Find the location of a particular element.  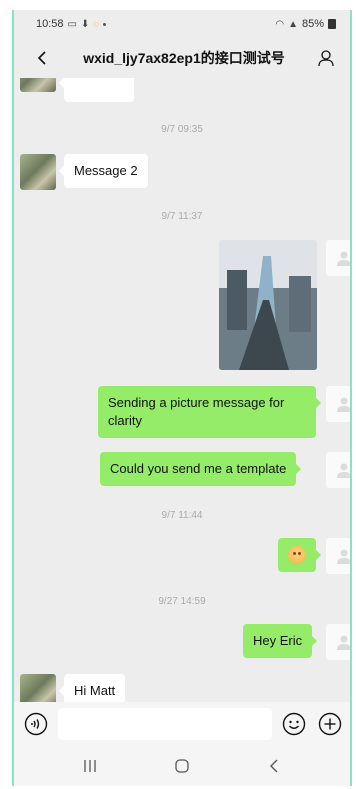

home-icon is located at coordinates (182, 766).